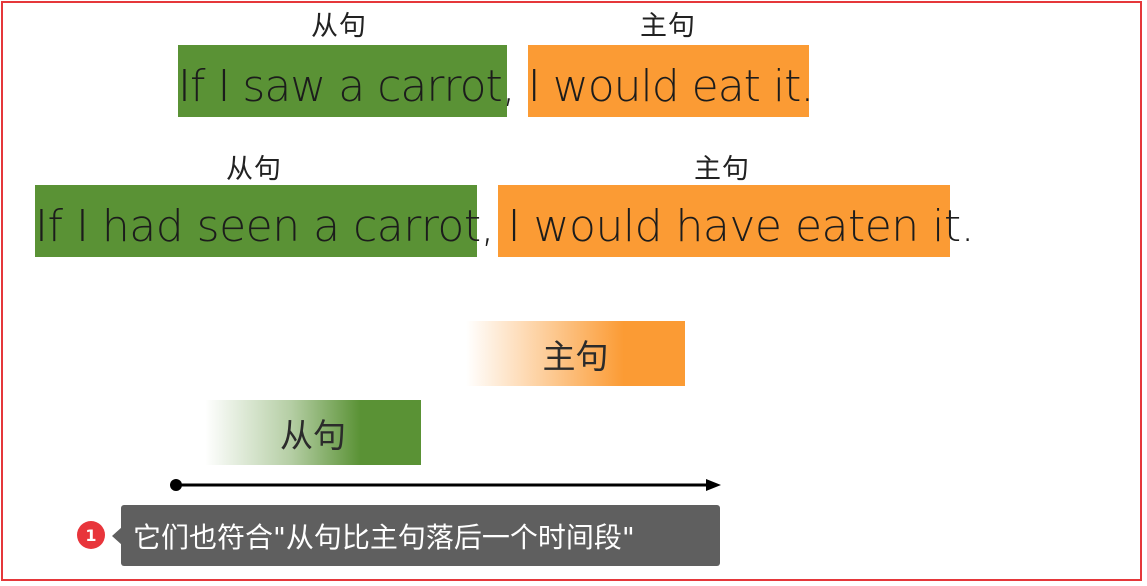 The width and height of the screenshot is (1147, 586). What do you see at coordinates (340, 86) in the screenshot?
I see `example1-sub-clause: If I saw a carrot` at bounding box center [340, 86].